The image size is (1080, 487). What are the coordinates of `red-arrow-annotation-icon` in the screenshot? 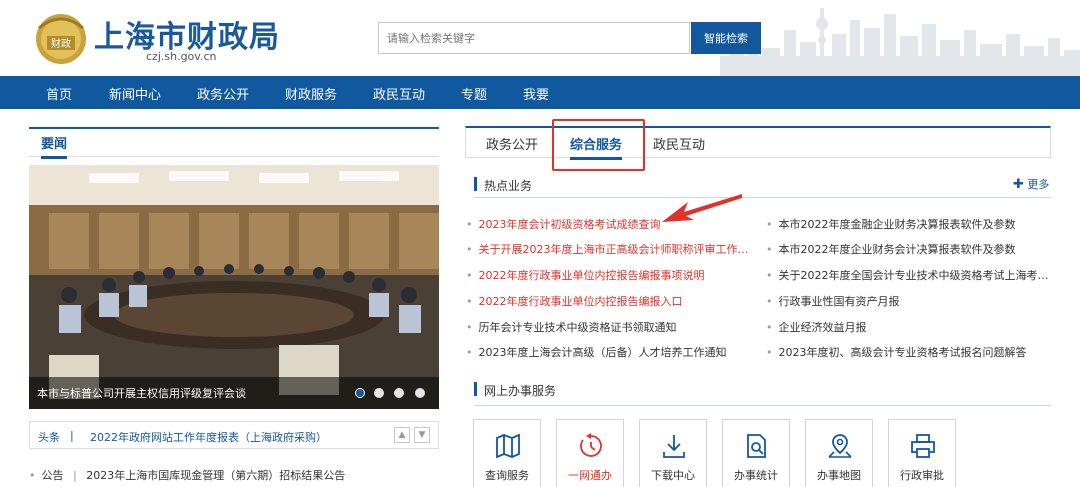 It's located at (702, 208).